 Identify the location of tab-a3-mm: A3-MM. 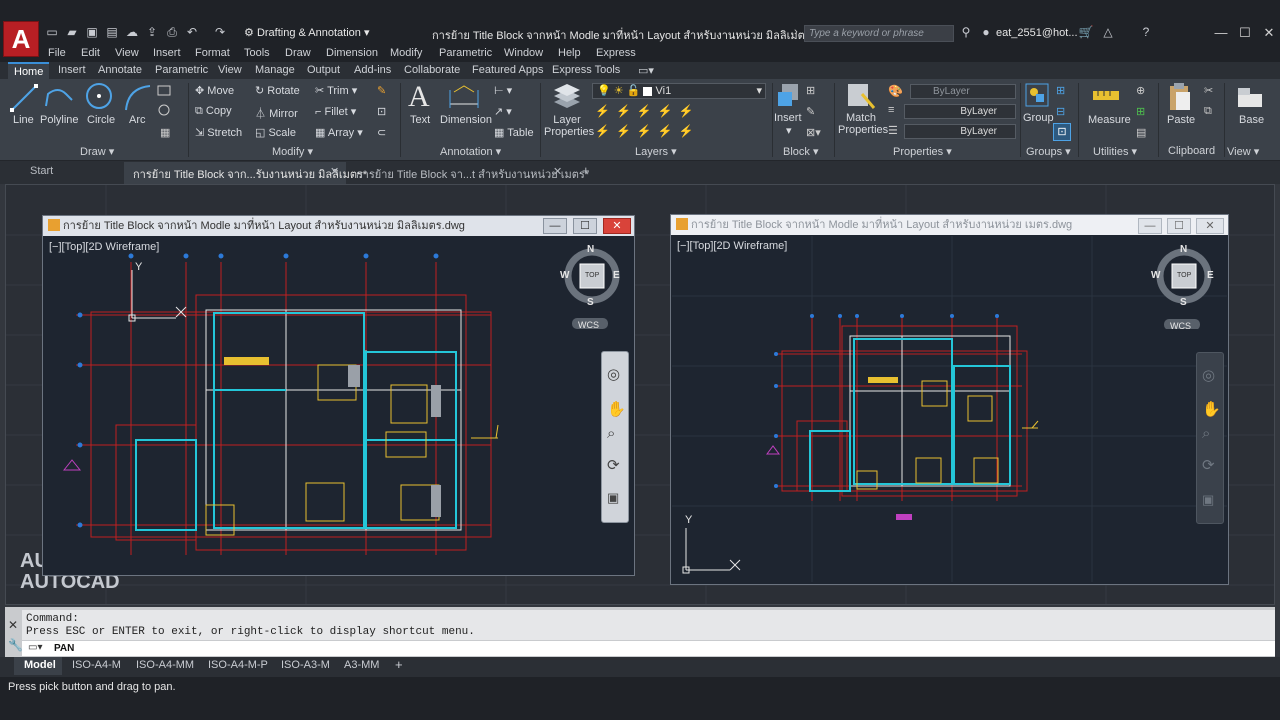
(361, 665).